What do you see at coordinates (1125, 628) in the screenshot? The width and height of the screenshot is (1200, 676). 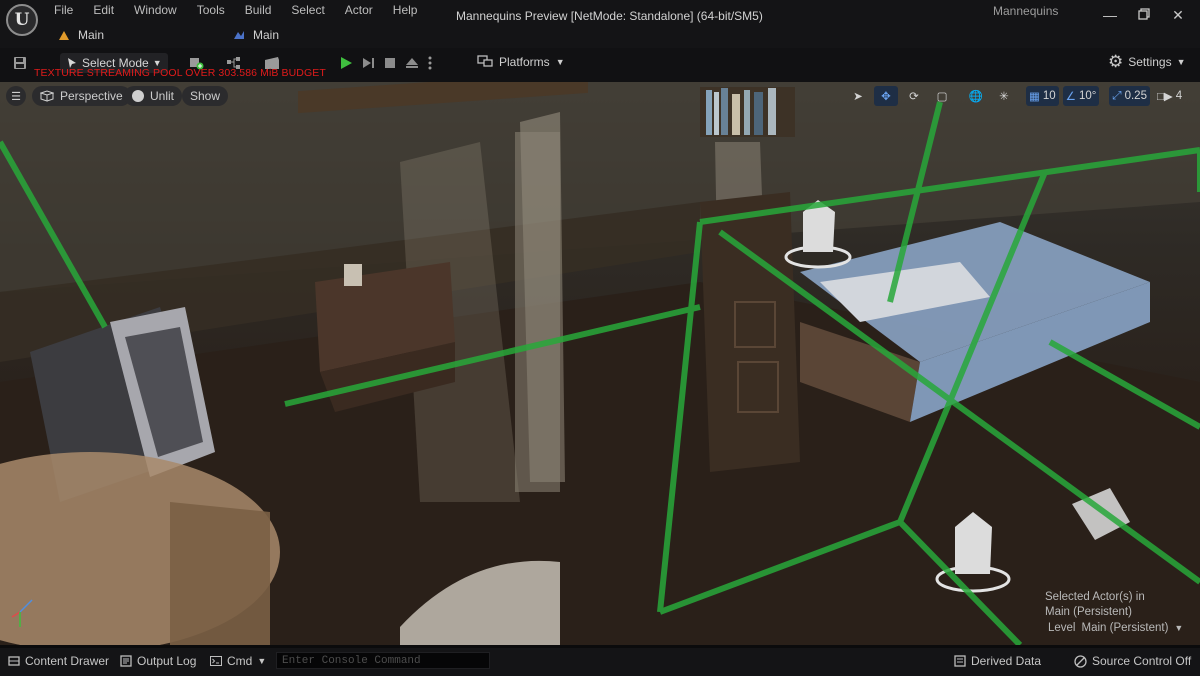 I see `level-value: Main (Persistent)` at bounding box center [1125, 628].